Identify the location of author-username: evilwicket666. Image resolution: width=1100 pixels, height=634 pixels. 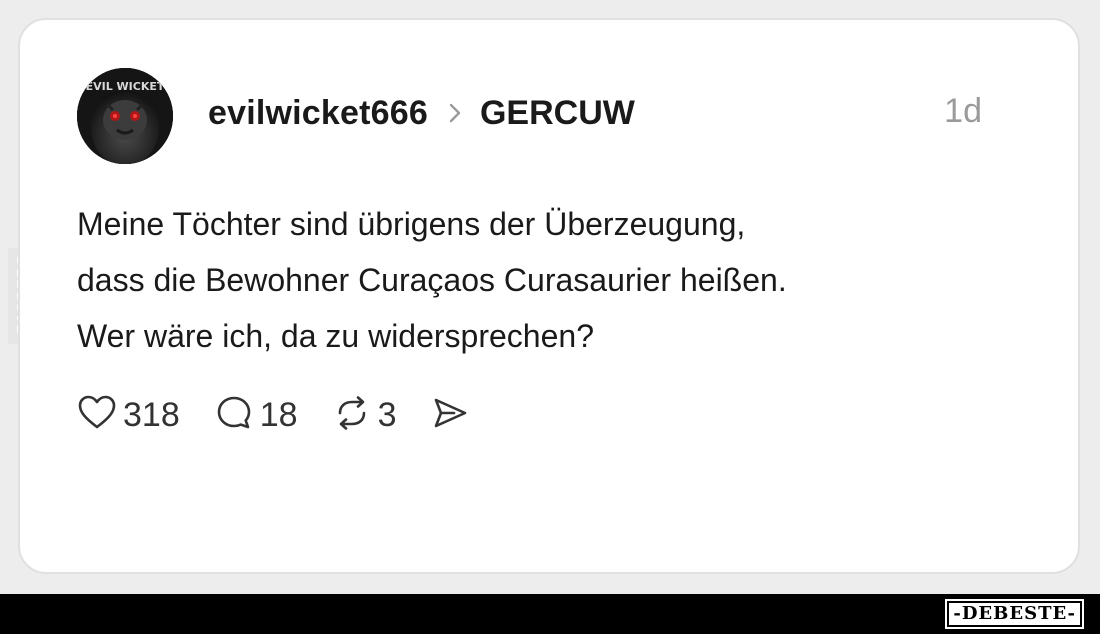
(318, 113).